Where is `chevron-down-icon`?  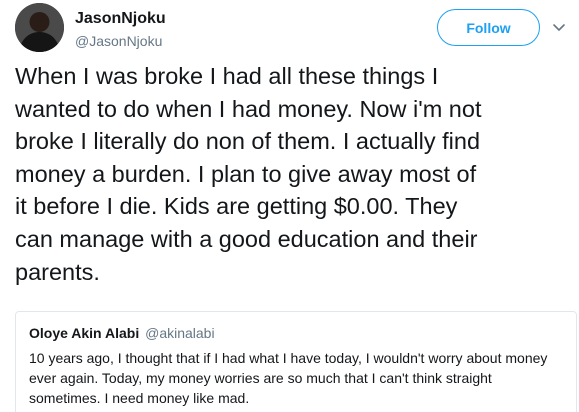 chevron-down-icon is located at coordinates (559, 28).